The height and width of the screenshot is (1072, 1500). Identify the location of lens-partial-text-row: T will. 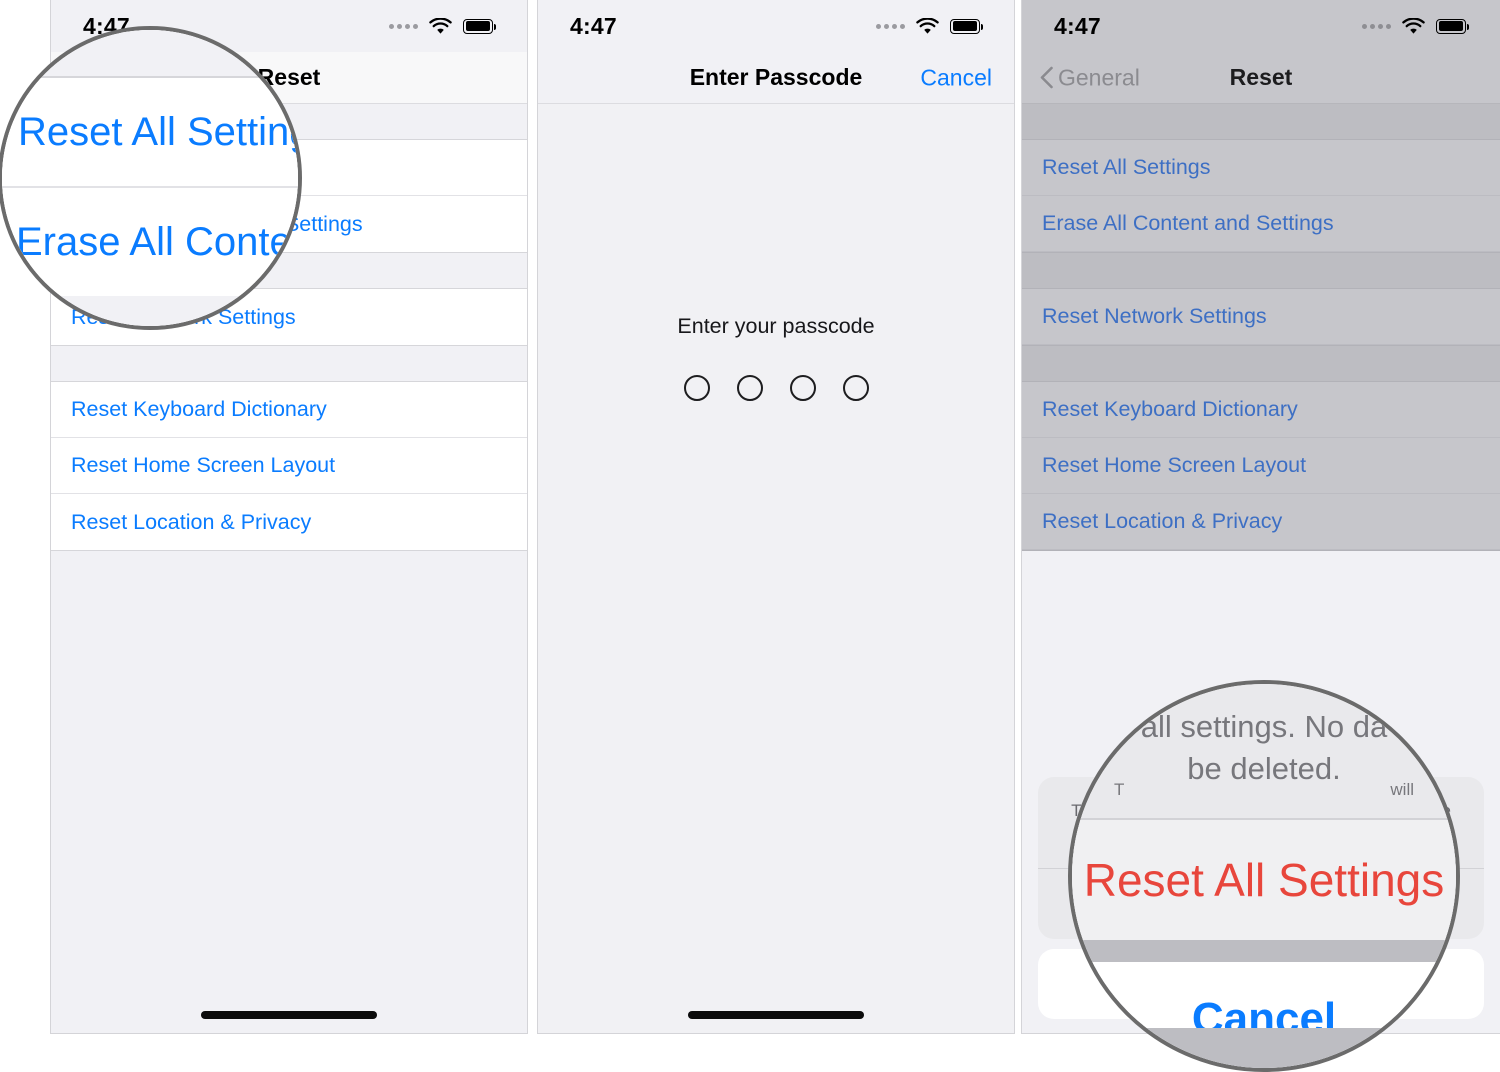
(1264, 797).